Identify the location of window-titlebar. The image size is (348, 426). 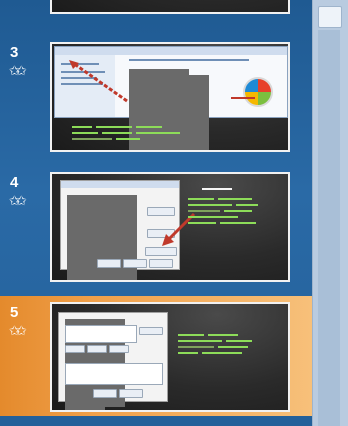
(171, 51).